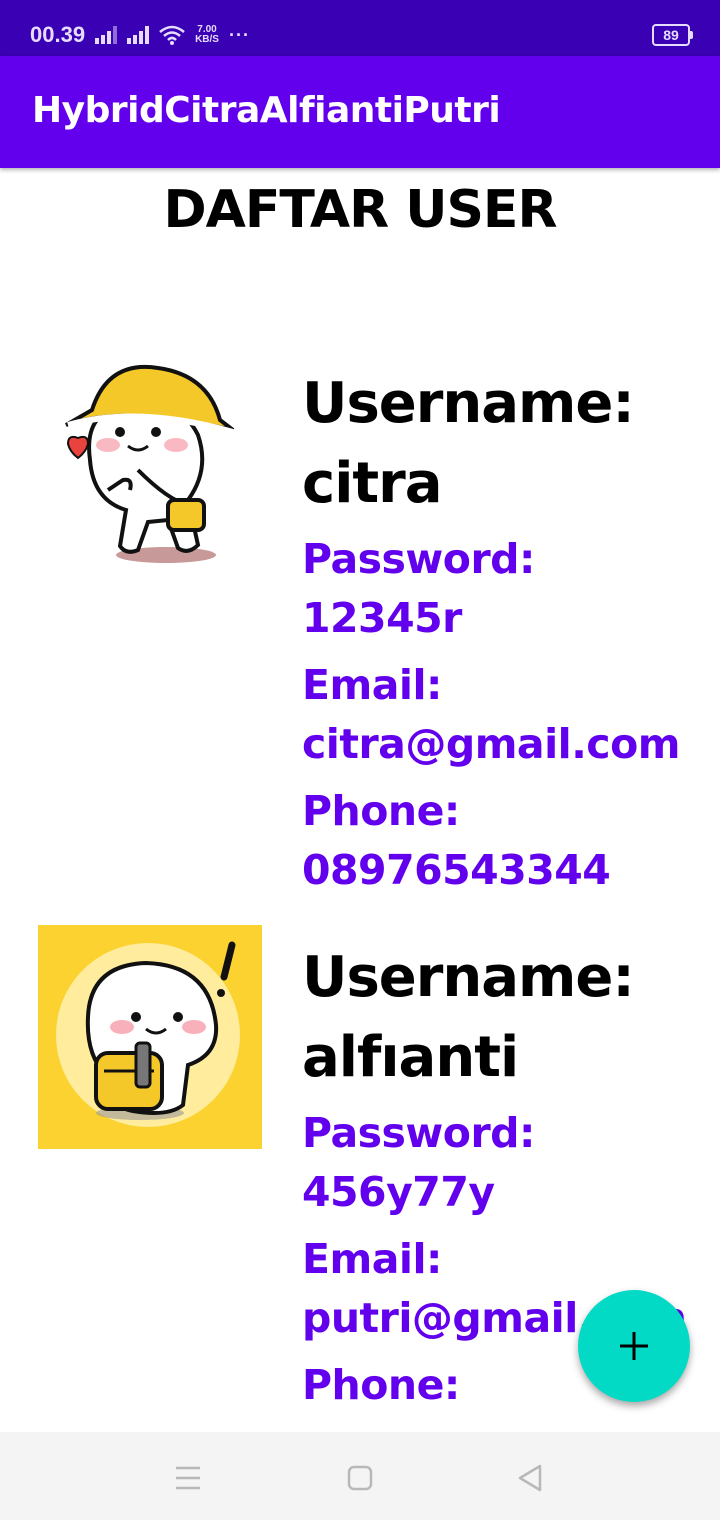 The height and width of the screenshot is (1520, 720). I want to click on email-text: Email: citra@gmail.com, so click(491, 714).